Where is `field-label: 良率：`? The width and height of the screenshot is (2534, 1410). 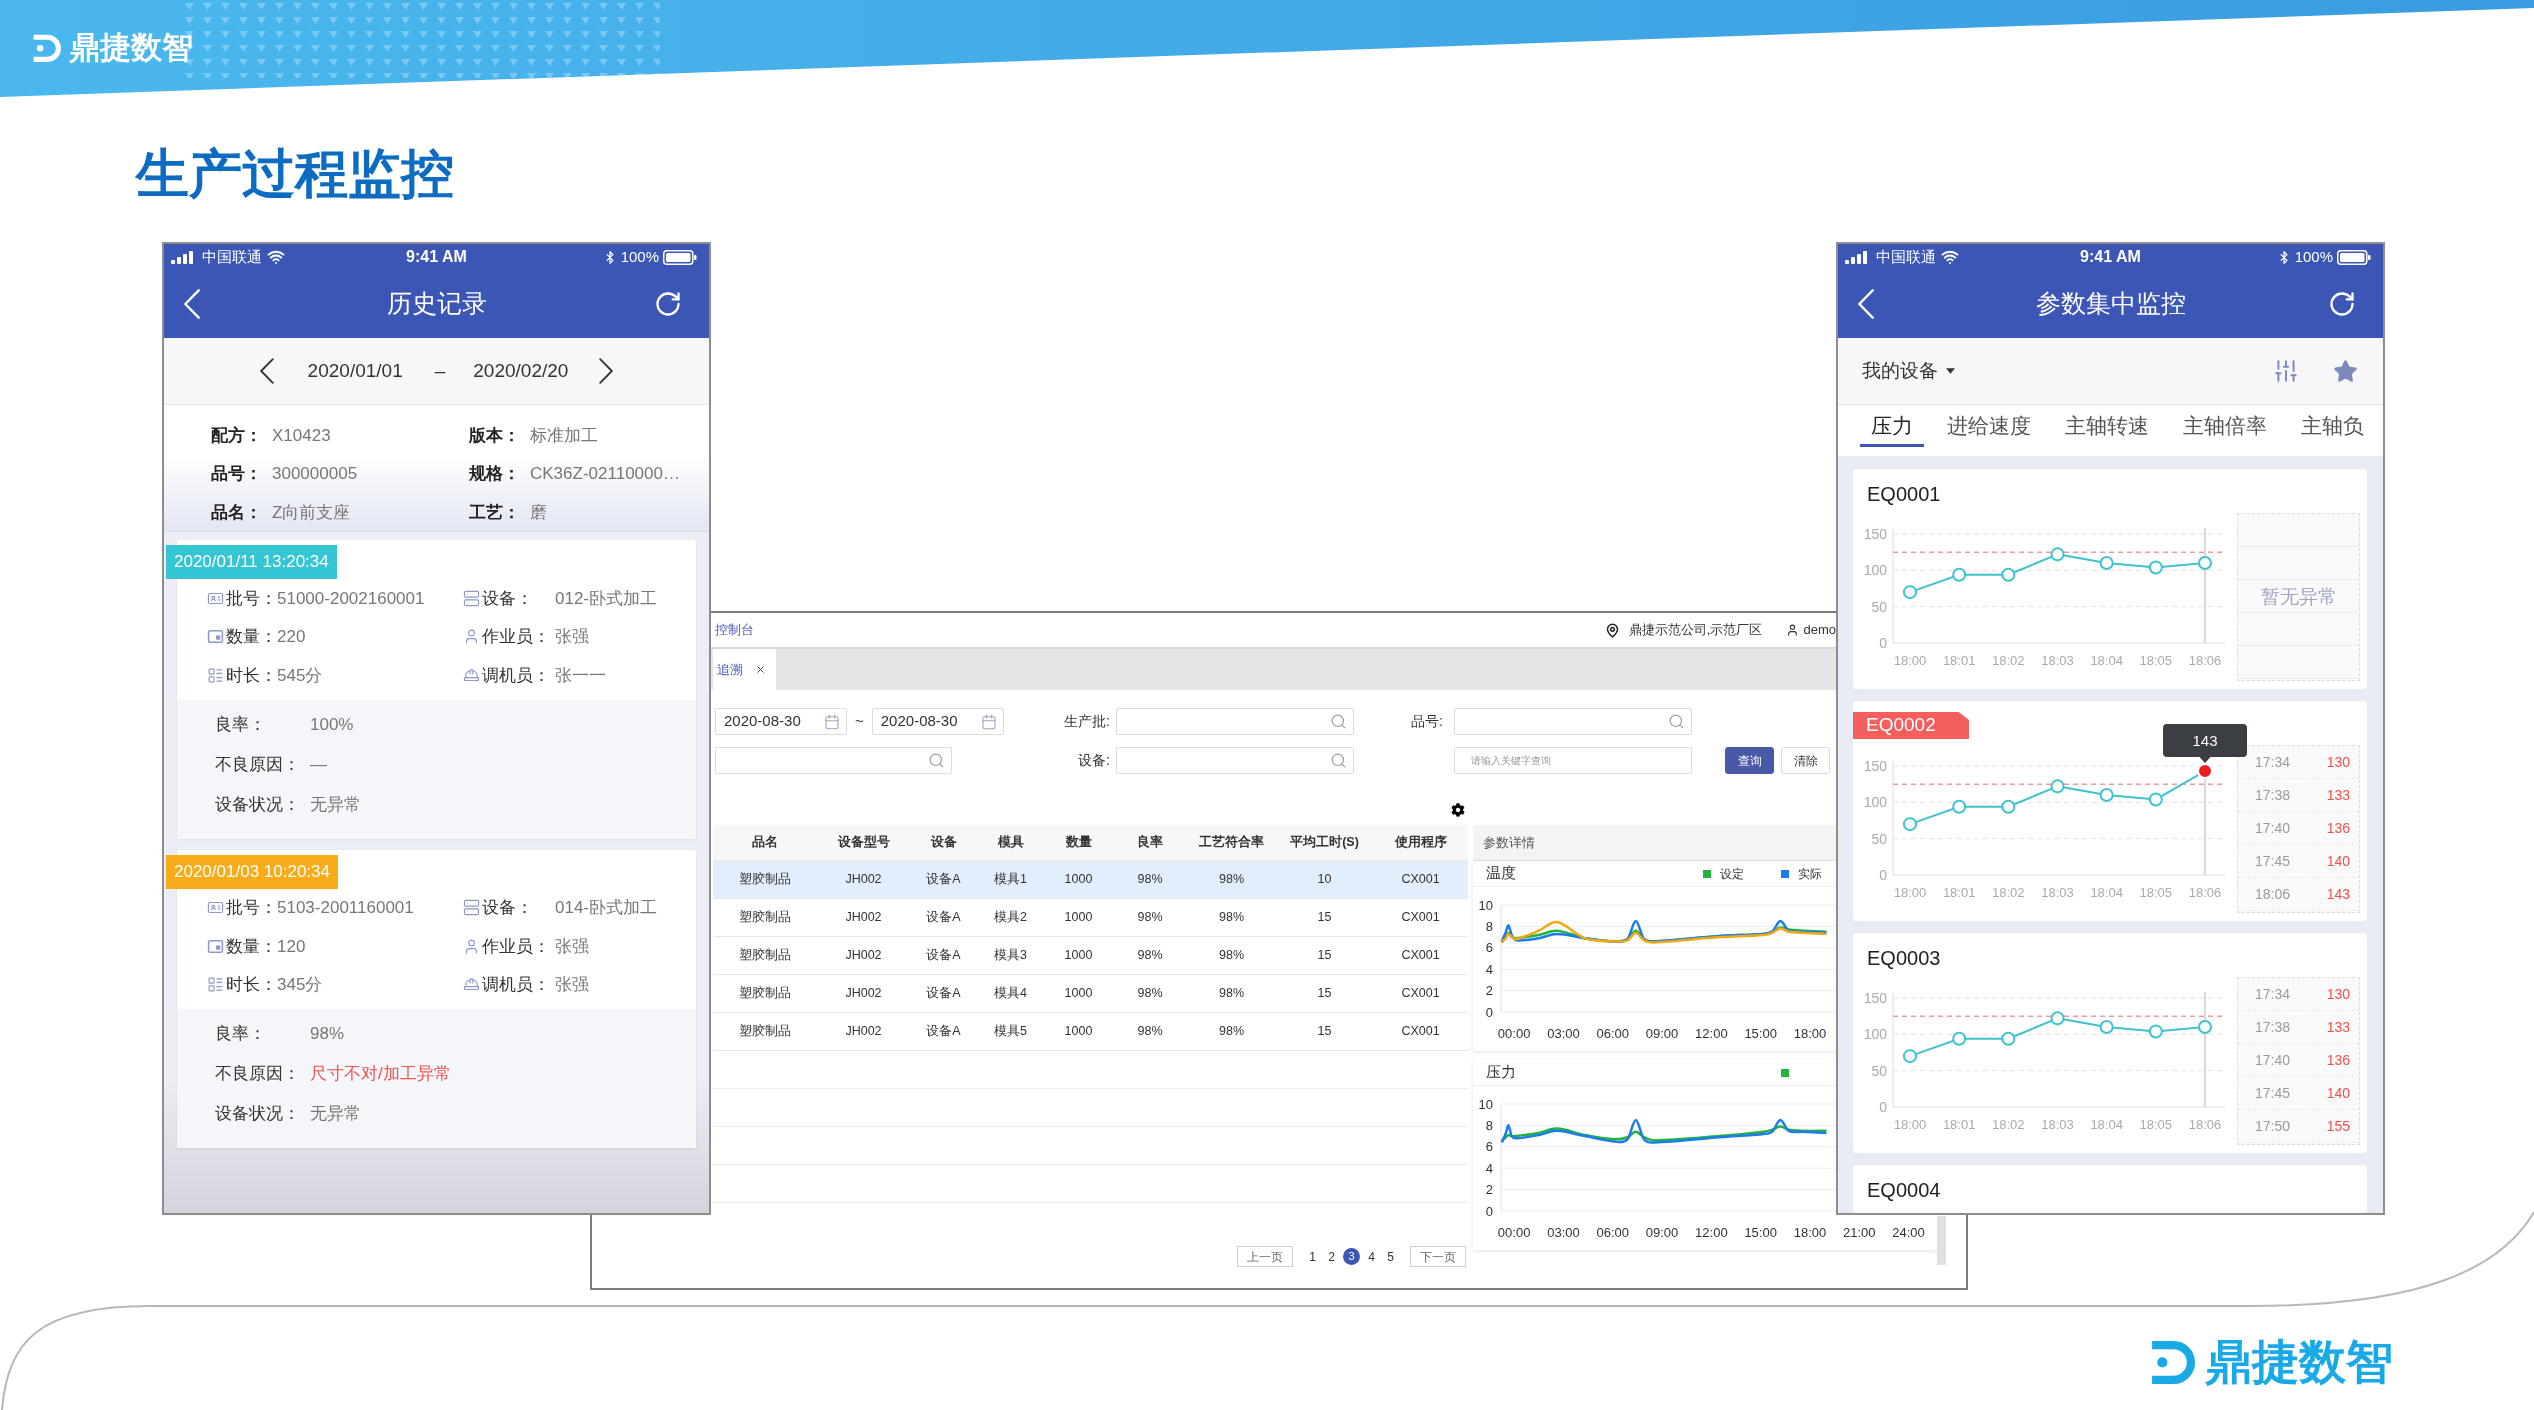 field-label: 良率： is located at coordinates (241, 724).